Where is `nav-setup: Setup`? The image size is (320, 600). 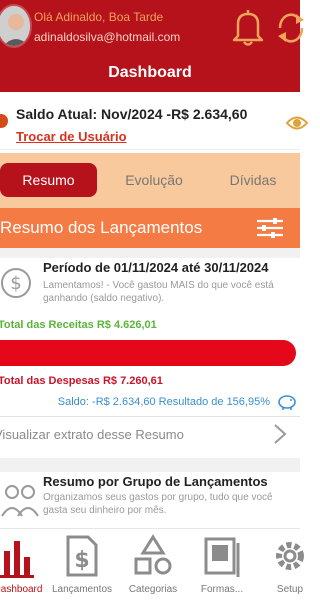 nav-setup: Setup is located at coordinates (290, 564).